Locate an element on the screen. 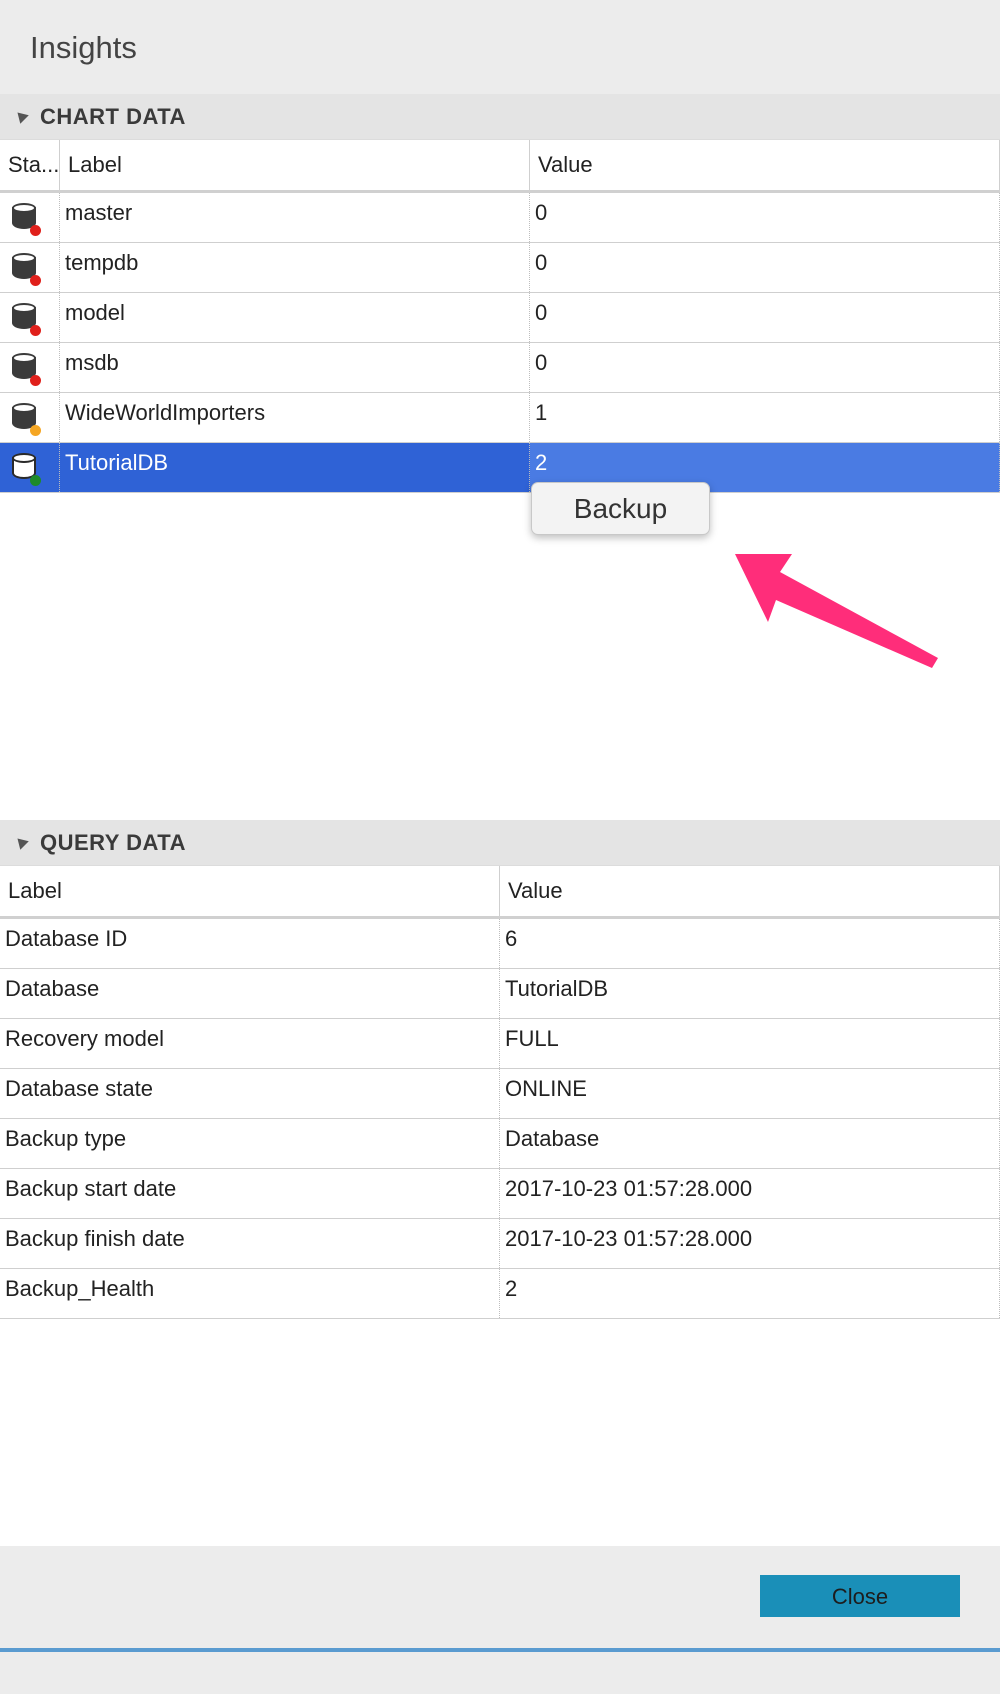  label-cell: master is located at coordinates (295, 217).